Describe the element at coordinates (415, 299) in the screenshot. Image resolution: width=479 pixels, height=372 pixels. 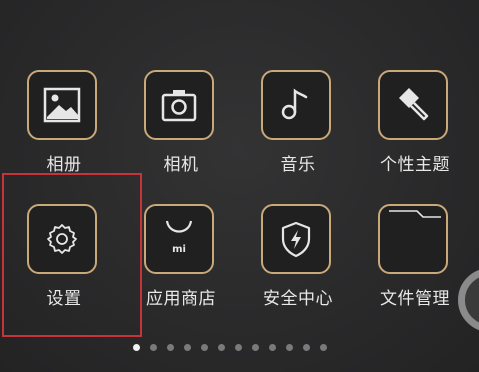
I see `app-label-files: 文件管理` at that location.